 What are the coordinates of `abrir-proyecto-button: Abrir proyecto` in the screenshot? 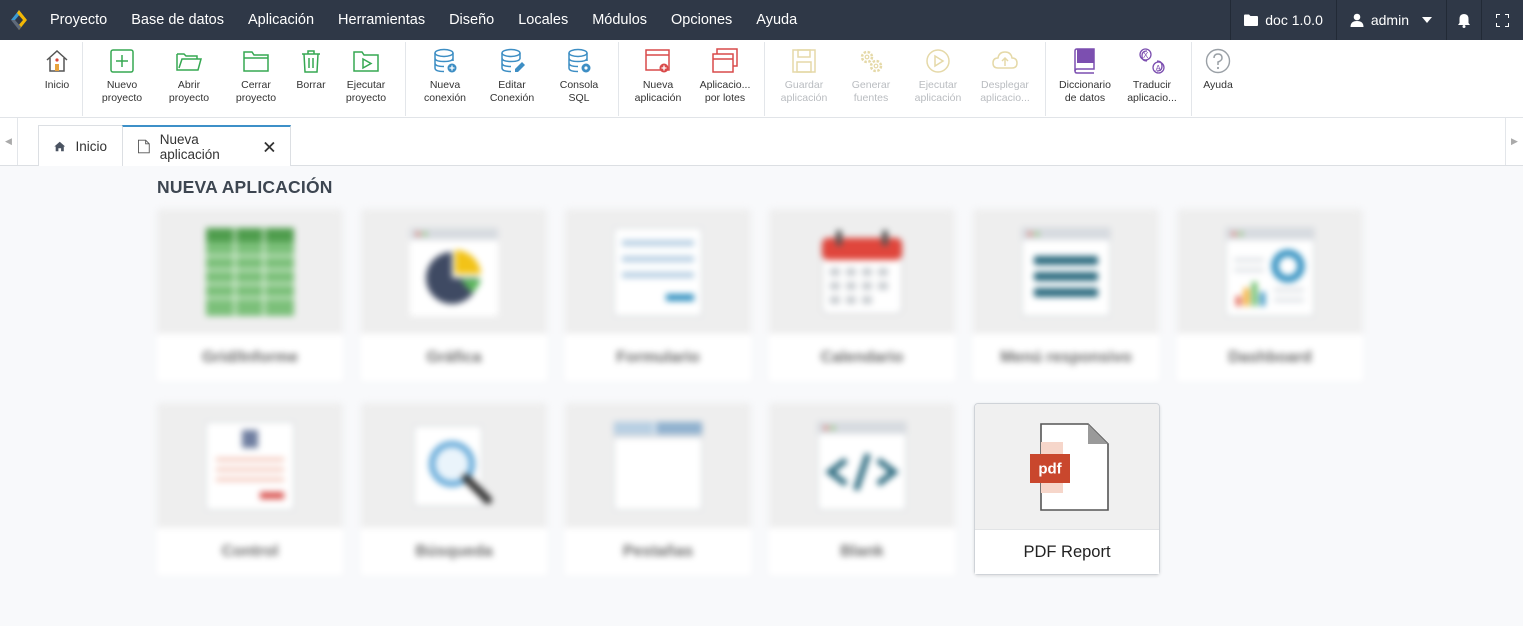 It's located at (189, 76).